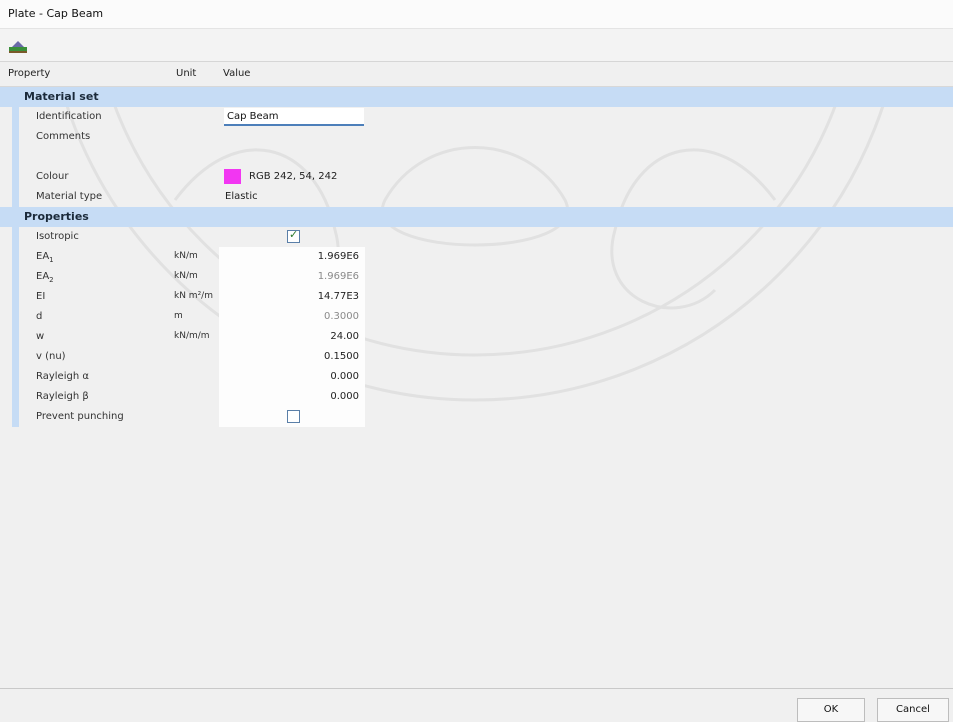  Describe the element at coordinates (29, 73) in the screenshot. I see `property-column-header: Property` at that location.